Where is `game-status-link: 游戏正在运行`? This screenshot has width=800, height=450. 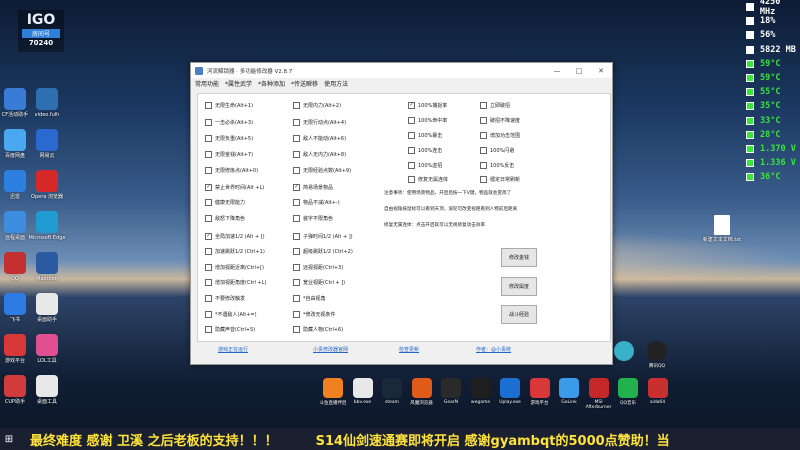
game-status-link: 游戏正在运行 is located at coordinates (233, 349).